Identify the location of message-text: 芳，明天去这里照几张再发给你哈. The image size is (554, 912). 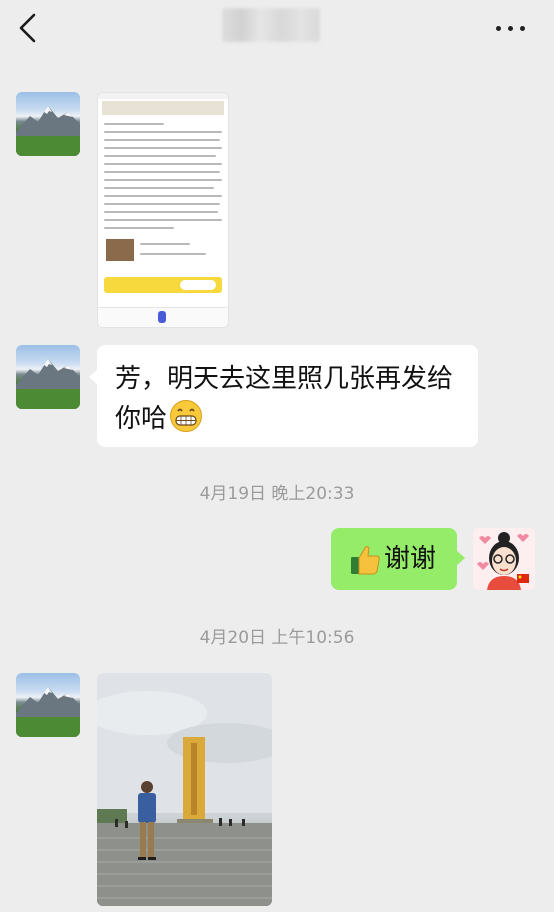
(284, 399).